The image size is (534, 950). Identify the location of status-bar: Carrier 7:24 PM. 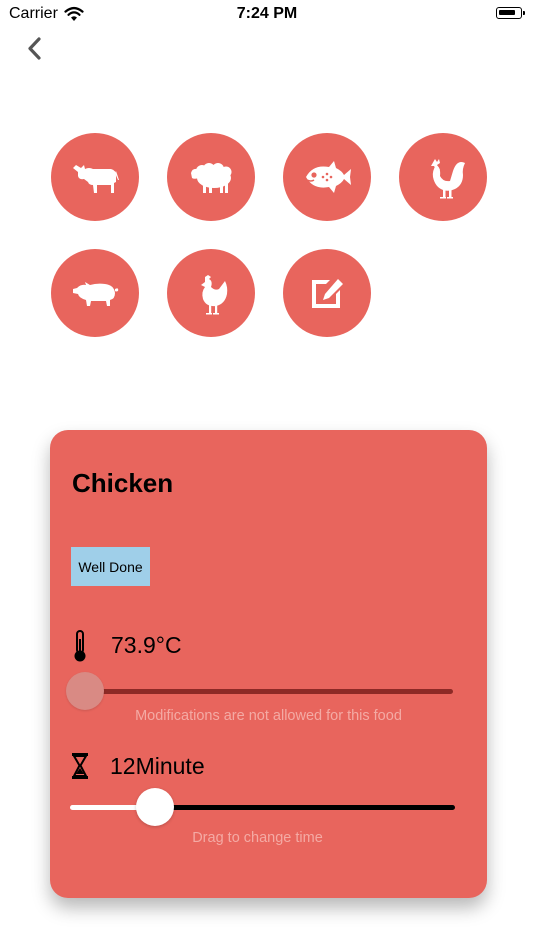
(267, 15).